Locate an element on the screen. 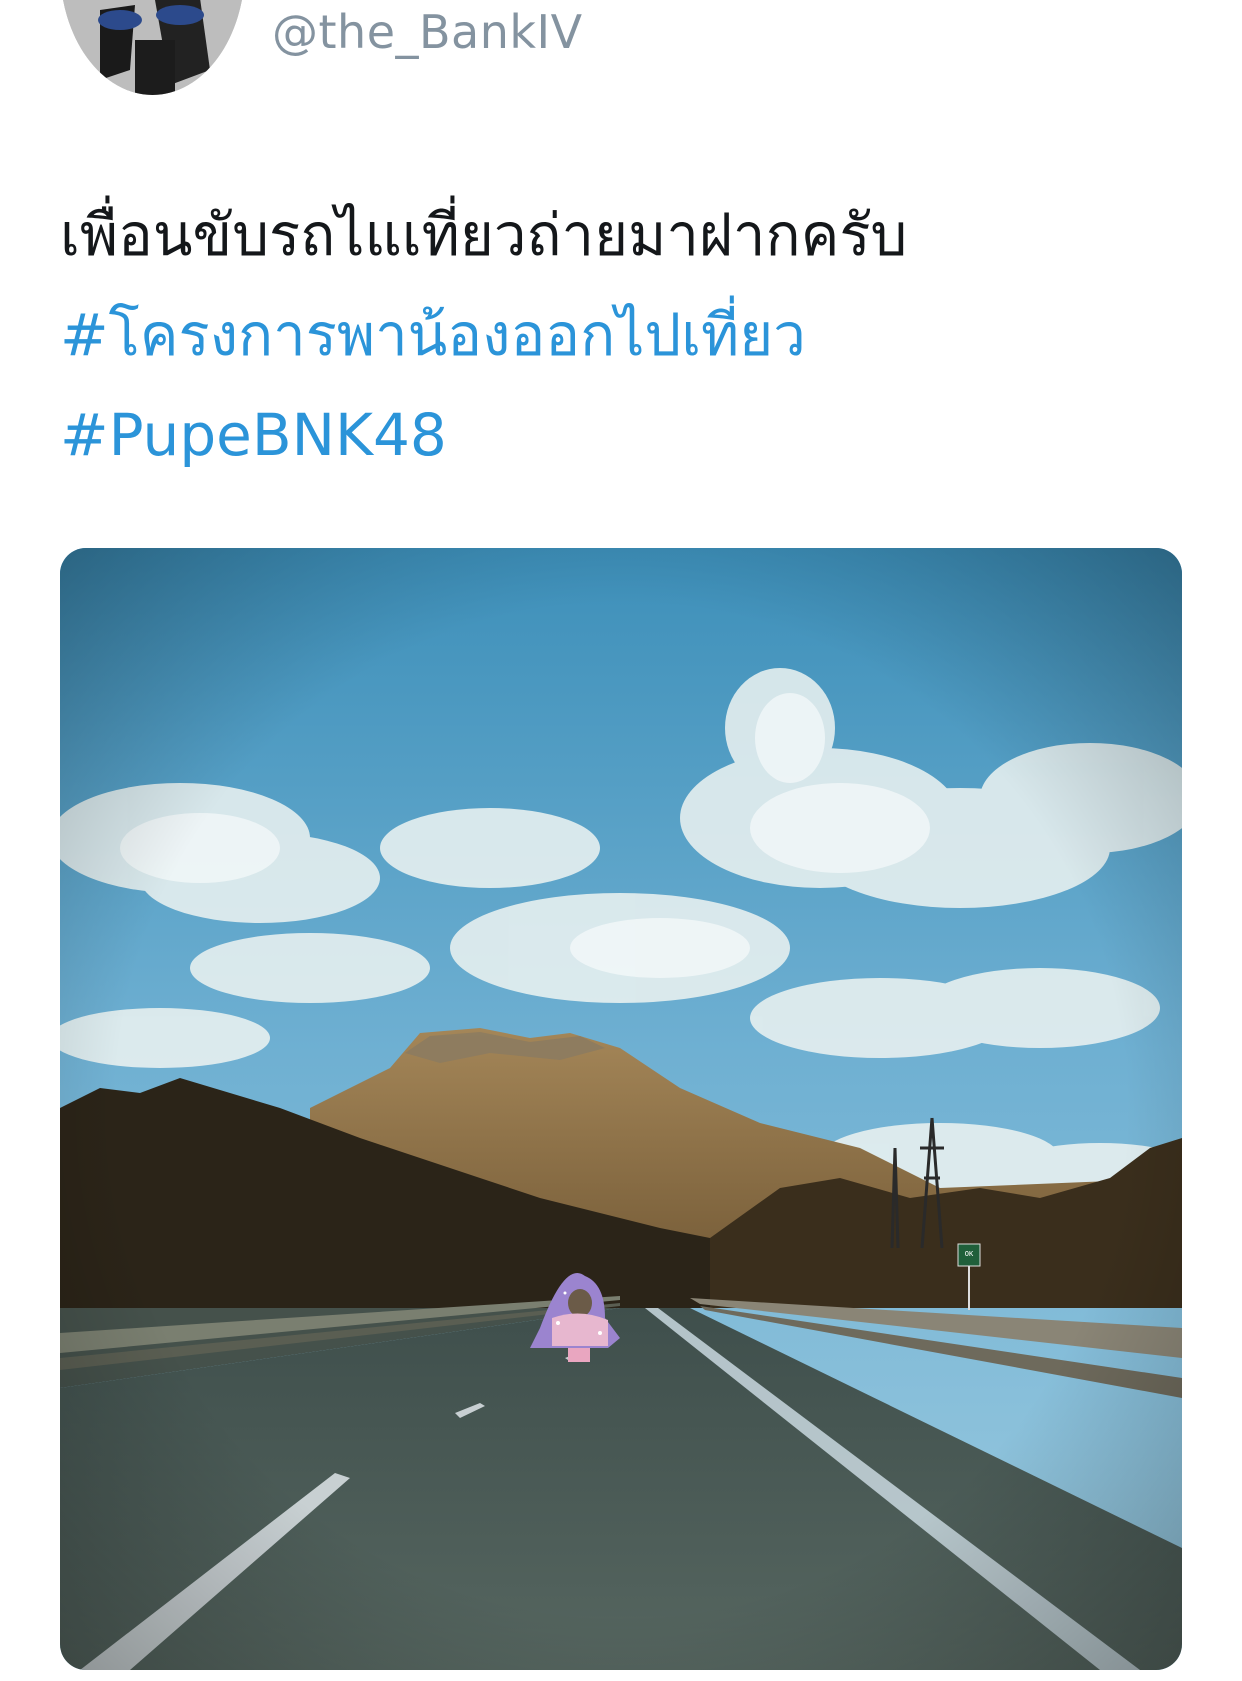 This screenshot has width=1242, height=1681. avatar is located at coordinates (152, 47).